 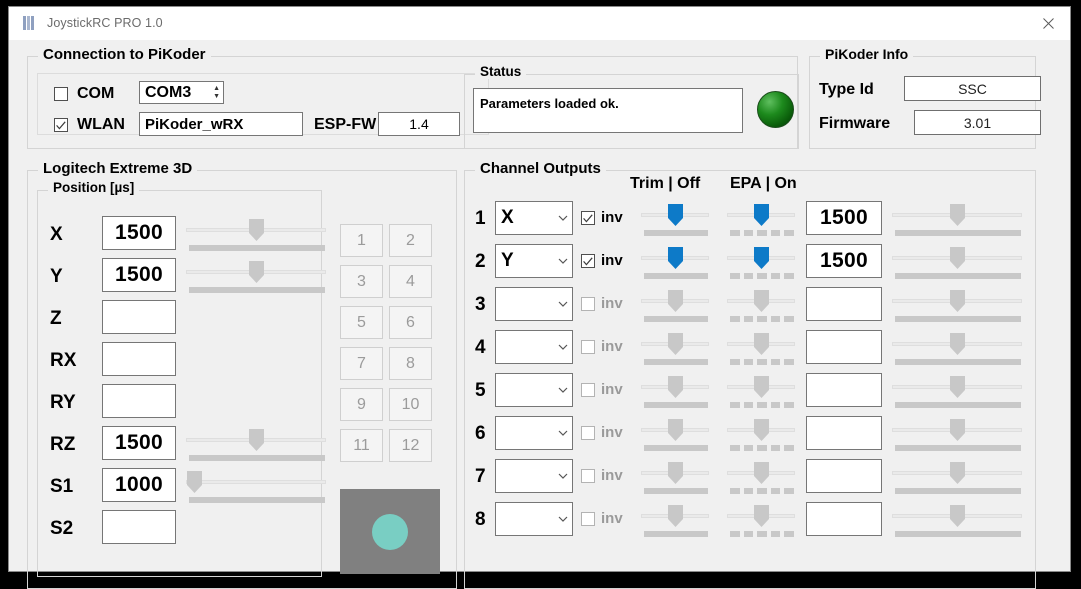 What do you see at coordinates (221, 124) in the screenshot?
I see `wlan-ssid-input: PiKoder_wRX` at bounding box center [221, 124].